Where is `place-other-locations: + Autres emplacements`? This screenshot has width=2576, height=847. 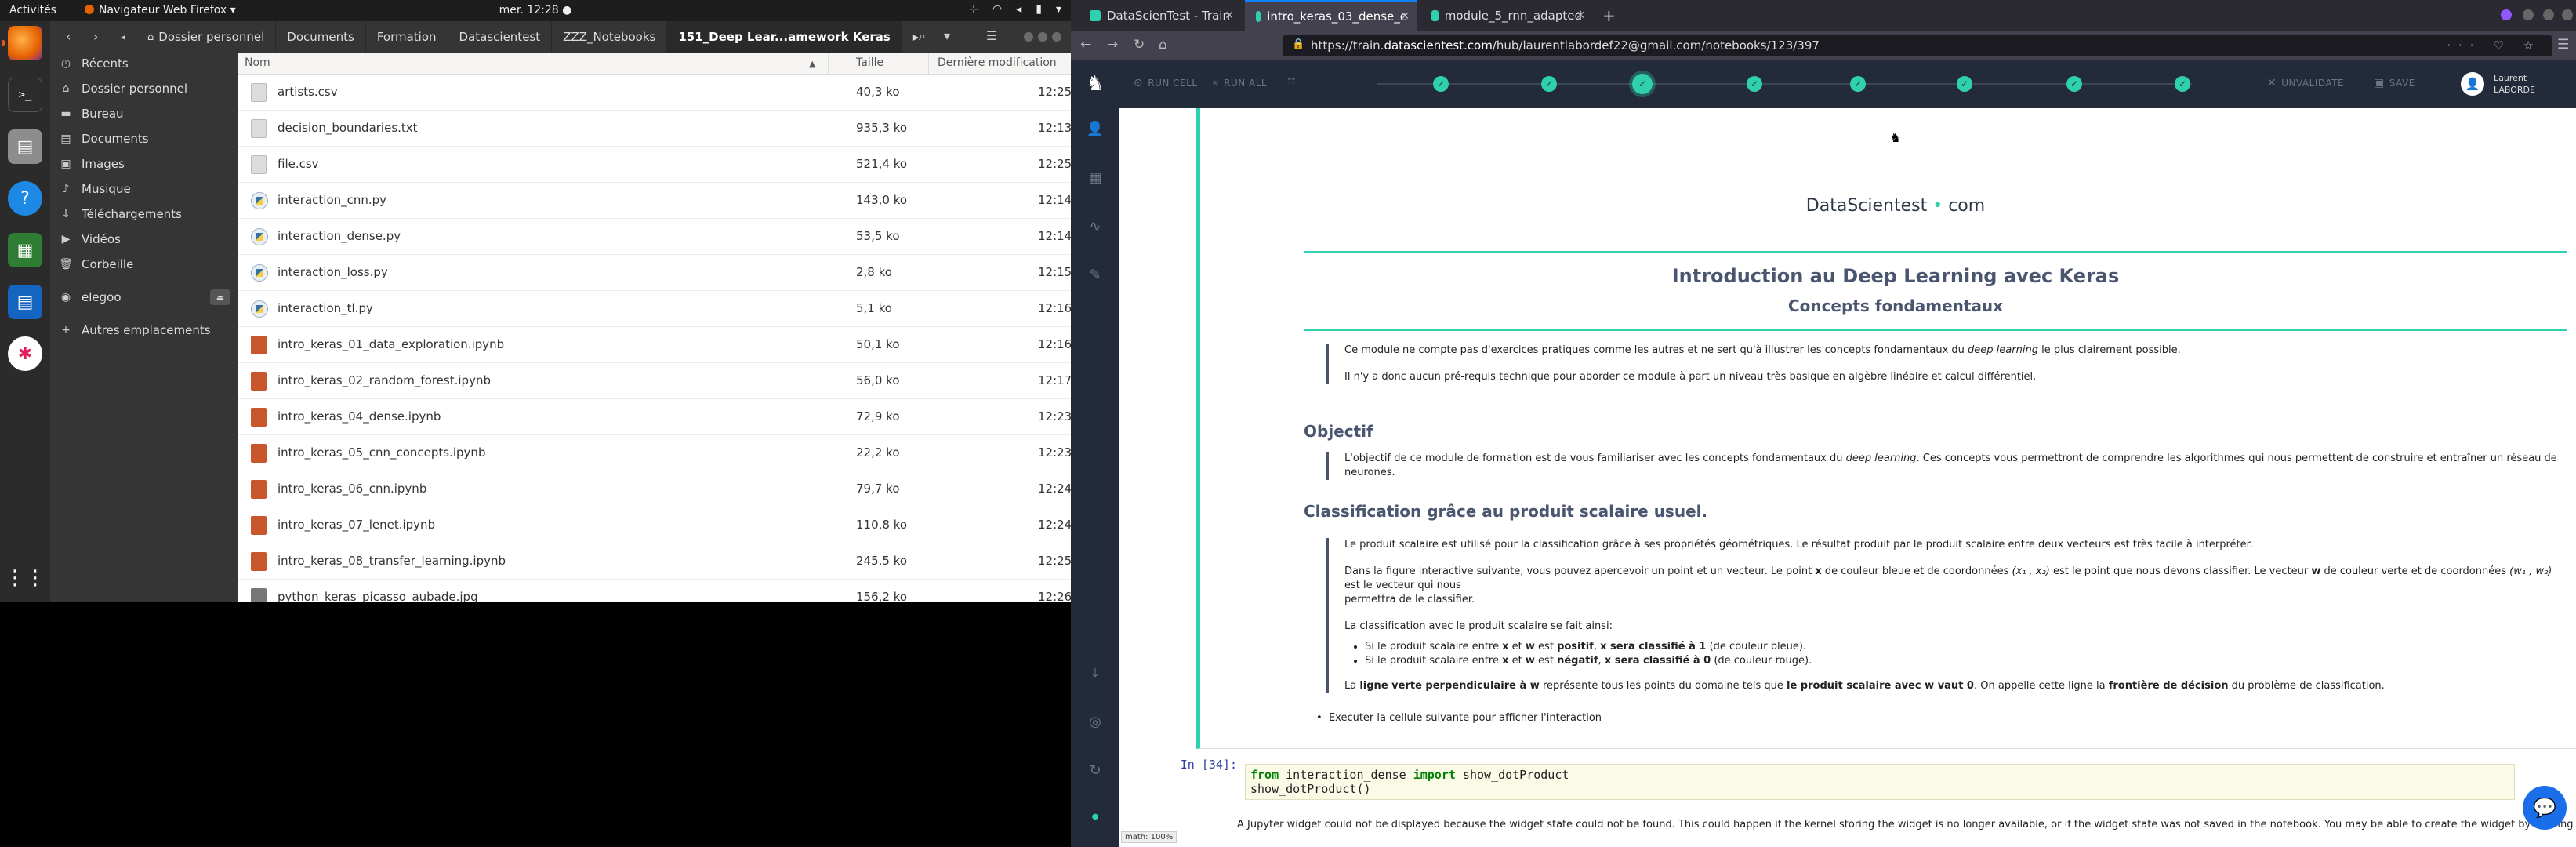
place-other-locations: + Autres emplacements is located at coordinates (144, 330).